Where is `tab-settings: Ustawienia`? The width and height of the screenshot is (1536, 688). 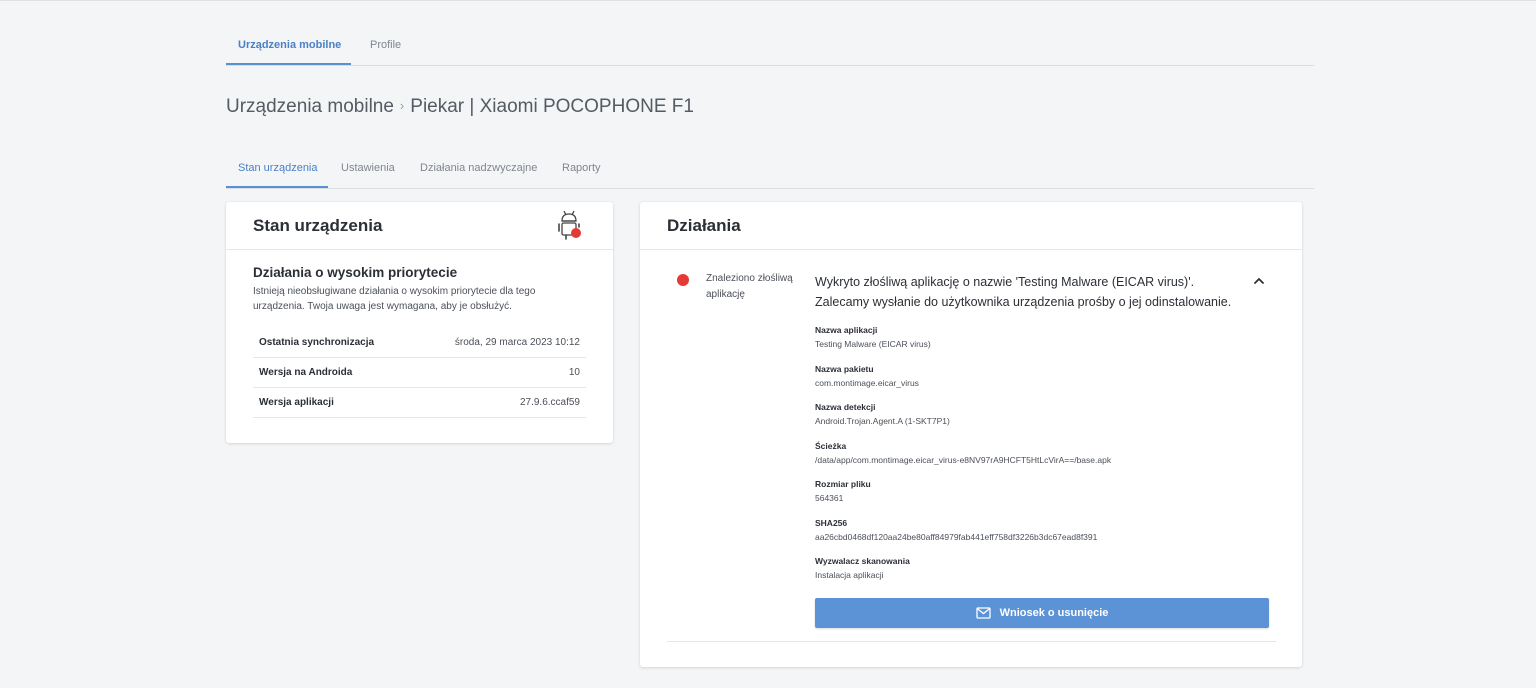
tab-settings: Ustawienia is located at coordinates (368, 168).